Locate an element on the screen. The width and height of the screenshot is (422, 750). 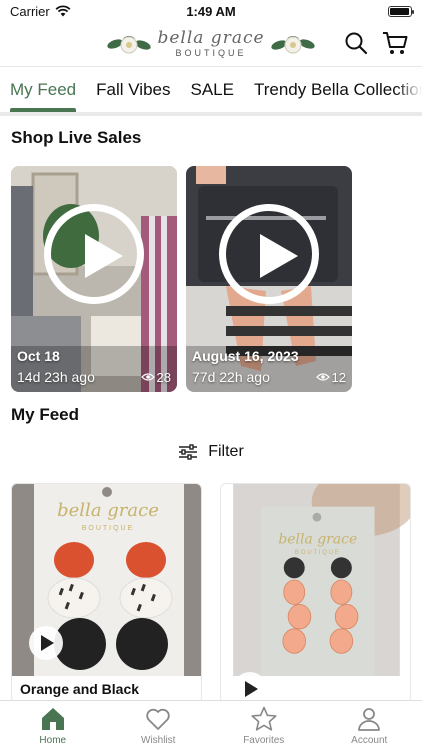
live-sale-date: August 16, 2023 is located at coordinates (245, 356).